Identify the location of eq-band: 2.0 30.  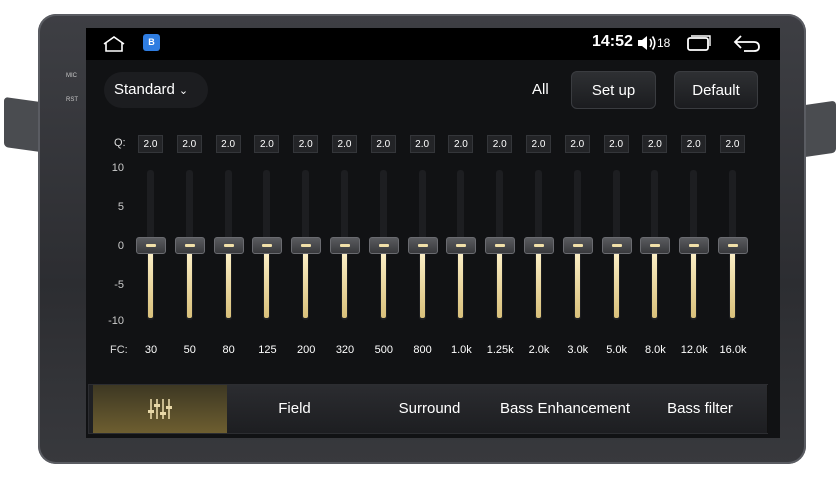
(151, 198).